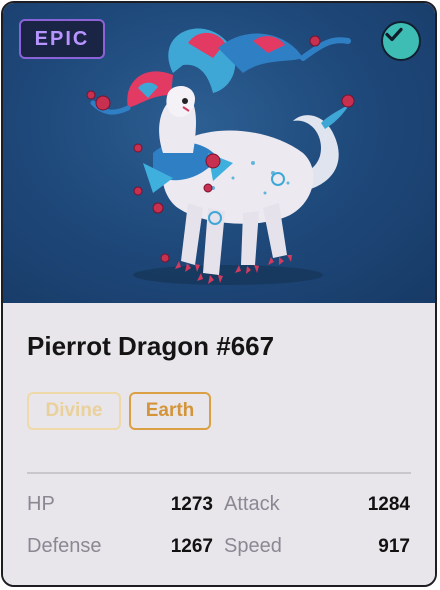  I want to click on stat-value-attack: 1284, so click(388, 504).